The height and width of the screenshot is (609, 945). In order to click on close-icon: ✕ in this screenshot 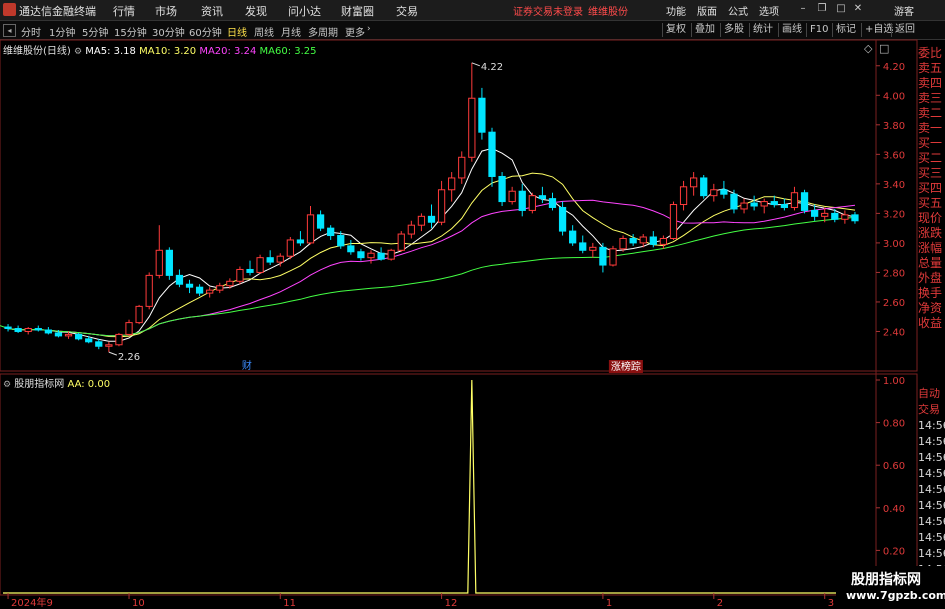, I will do `click(858, 9)`.